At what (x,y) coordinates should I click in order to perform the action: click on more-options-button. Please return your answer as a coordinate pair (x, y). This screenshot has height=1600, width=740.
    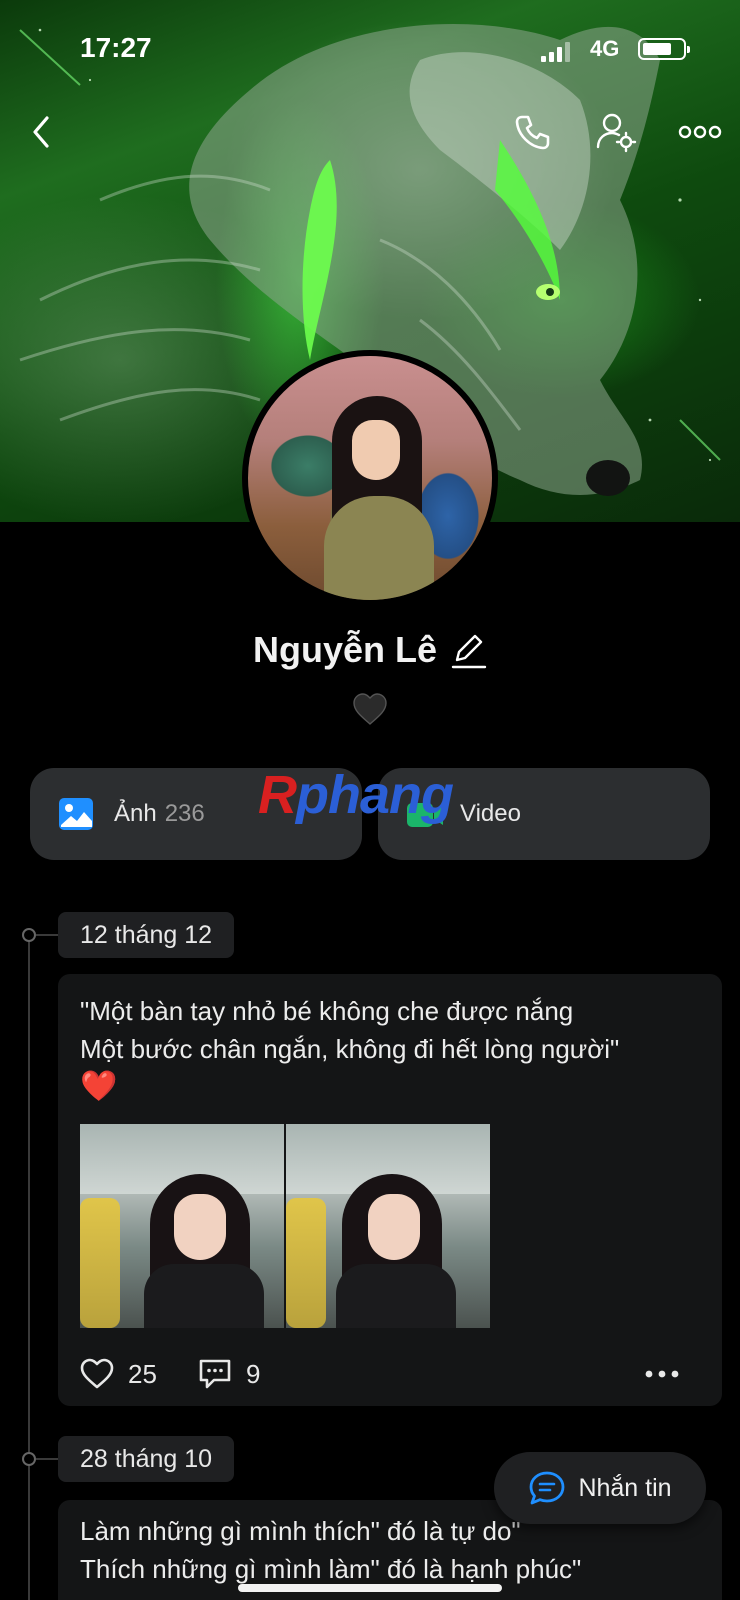
    Looking at the image, I should click on (700, 132).